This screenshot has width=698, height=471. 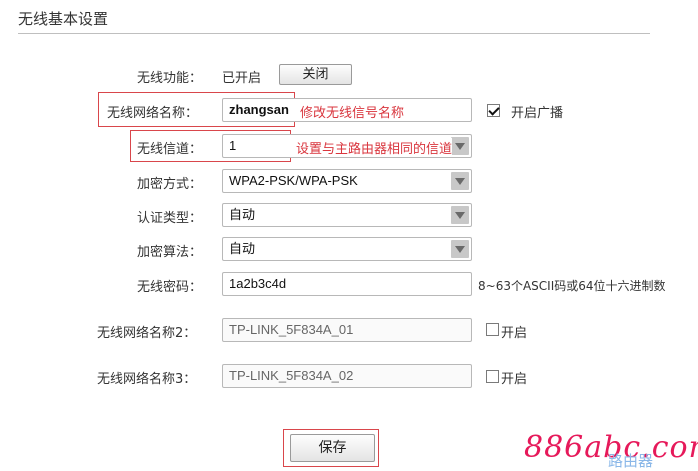 What do you see at coordinates (631, 461) in the screenshot?
I see `watermark-sub: 路由器` at bounding box center [631, 461].